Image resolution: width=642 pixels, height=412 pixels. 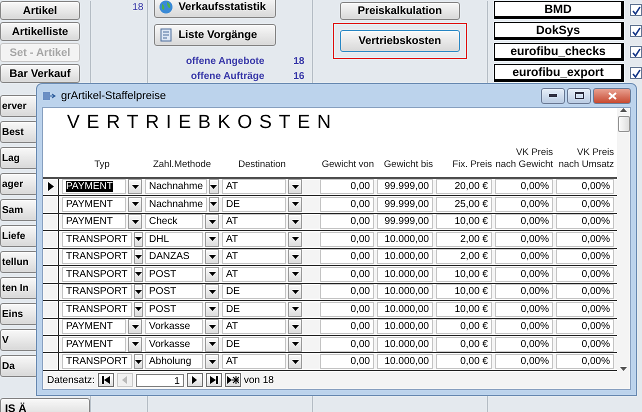 What do you see at coordinates (174, 222) in the screenshot?
I see `combo-field: Check` at bounding box center [174, 222].